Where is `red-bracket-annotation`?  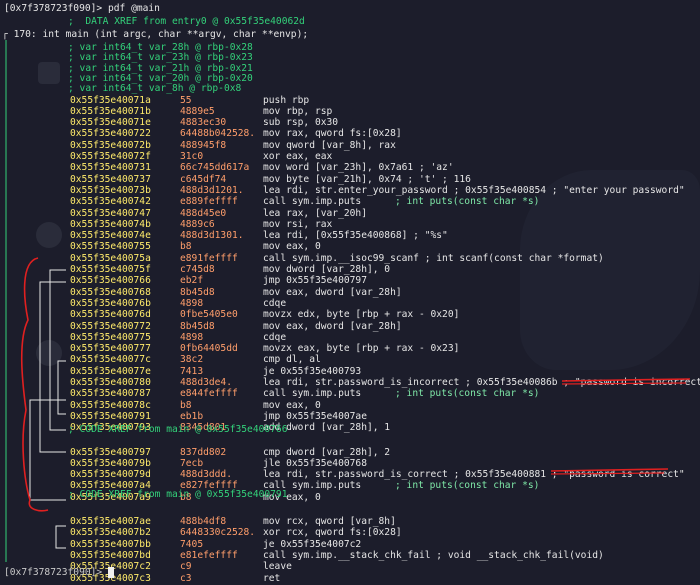
red-bracket-annotation is located at coordinates (34, 384).